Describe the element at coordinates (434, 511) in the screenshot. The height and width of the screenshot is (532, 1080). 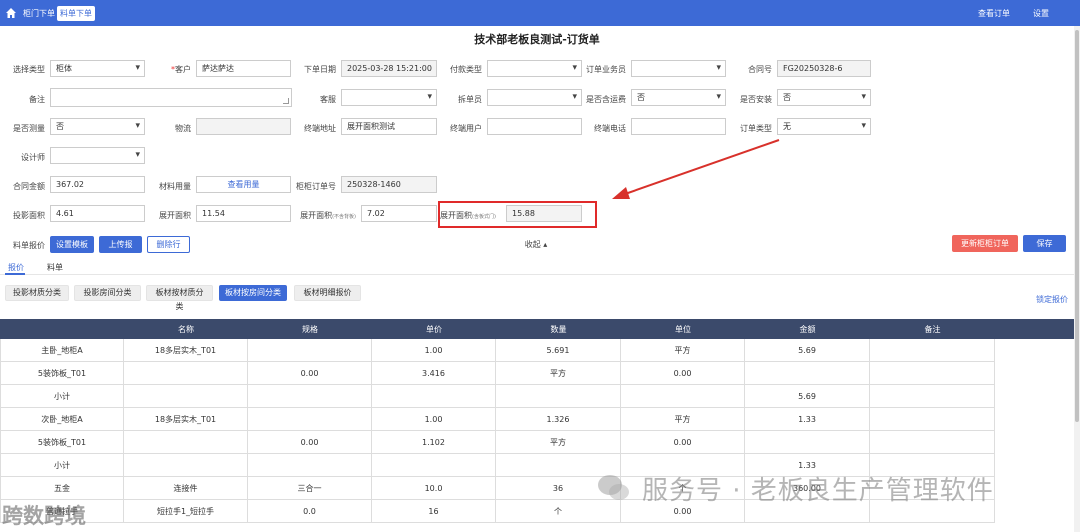
I see `table-cell: 16` at that location.